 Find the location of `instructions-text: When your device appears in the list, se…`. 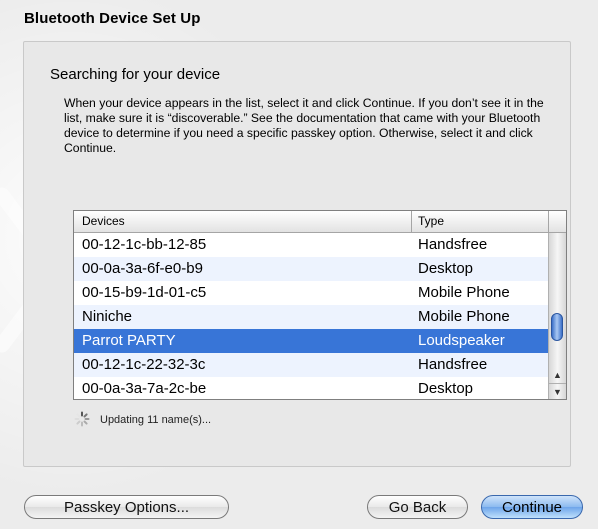

instructions-text: When your device appears in the list, se… is located at coordinates (304, 125).